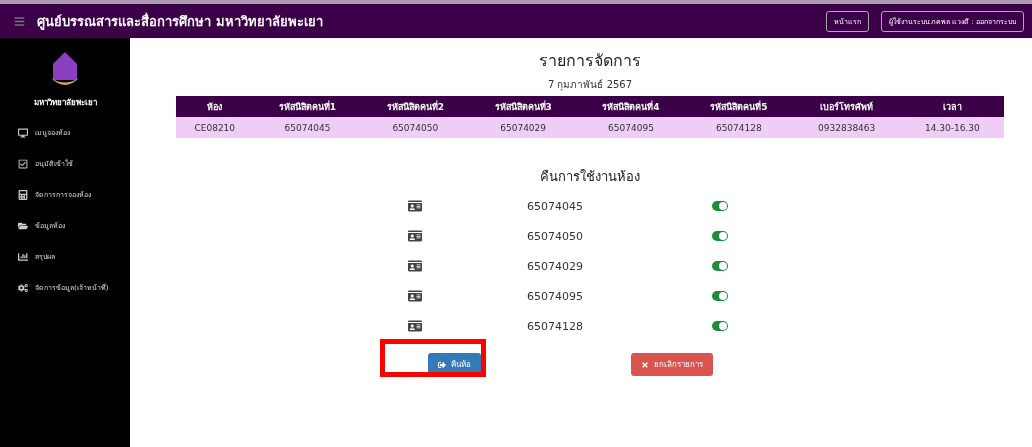 This screenshot has height=447, width=1032. I want to click on table-cell: 14.30-16.30, so click(952, 127).